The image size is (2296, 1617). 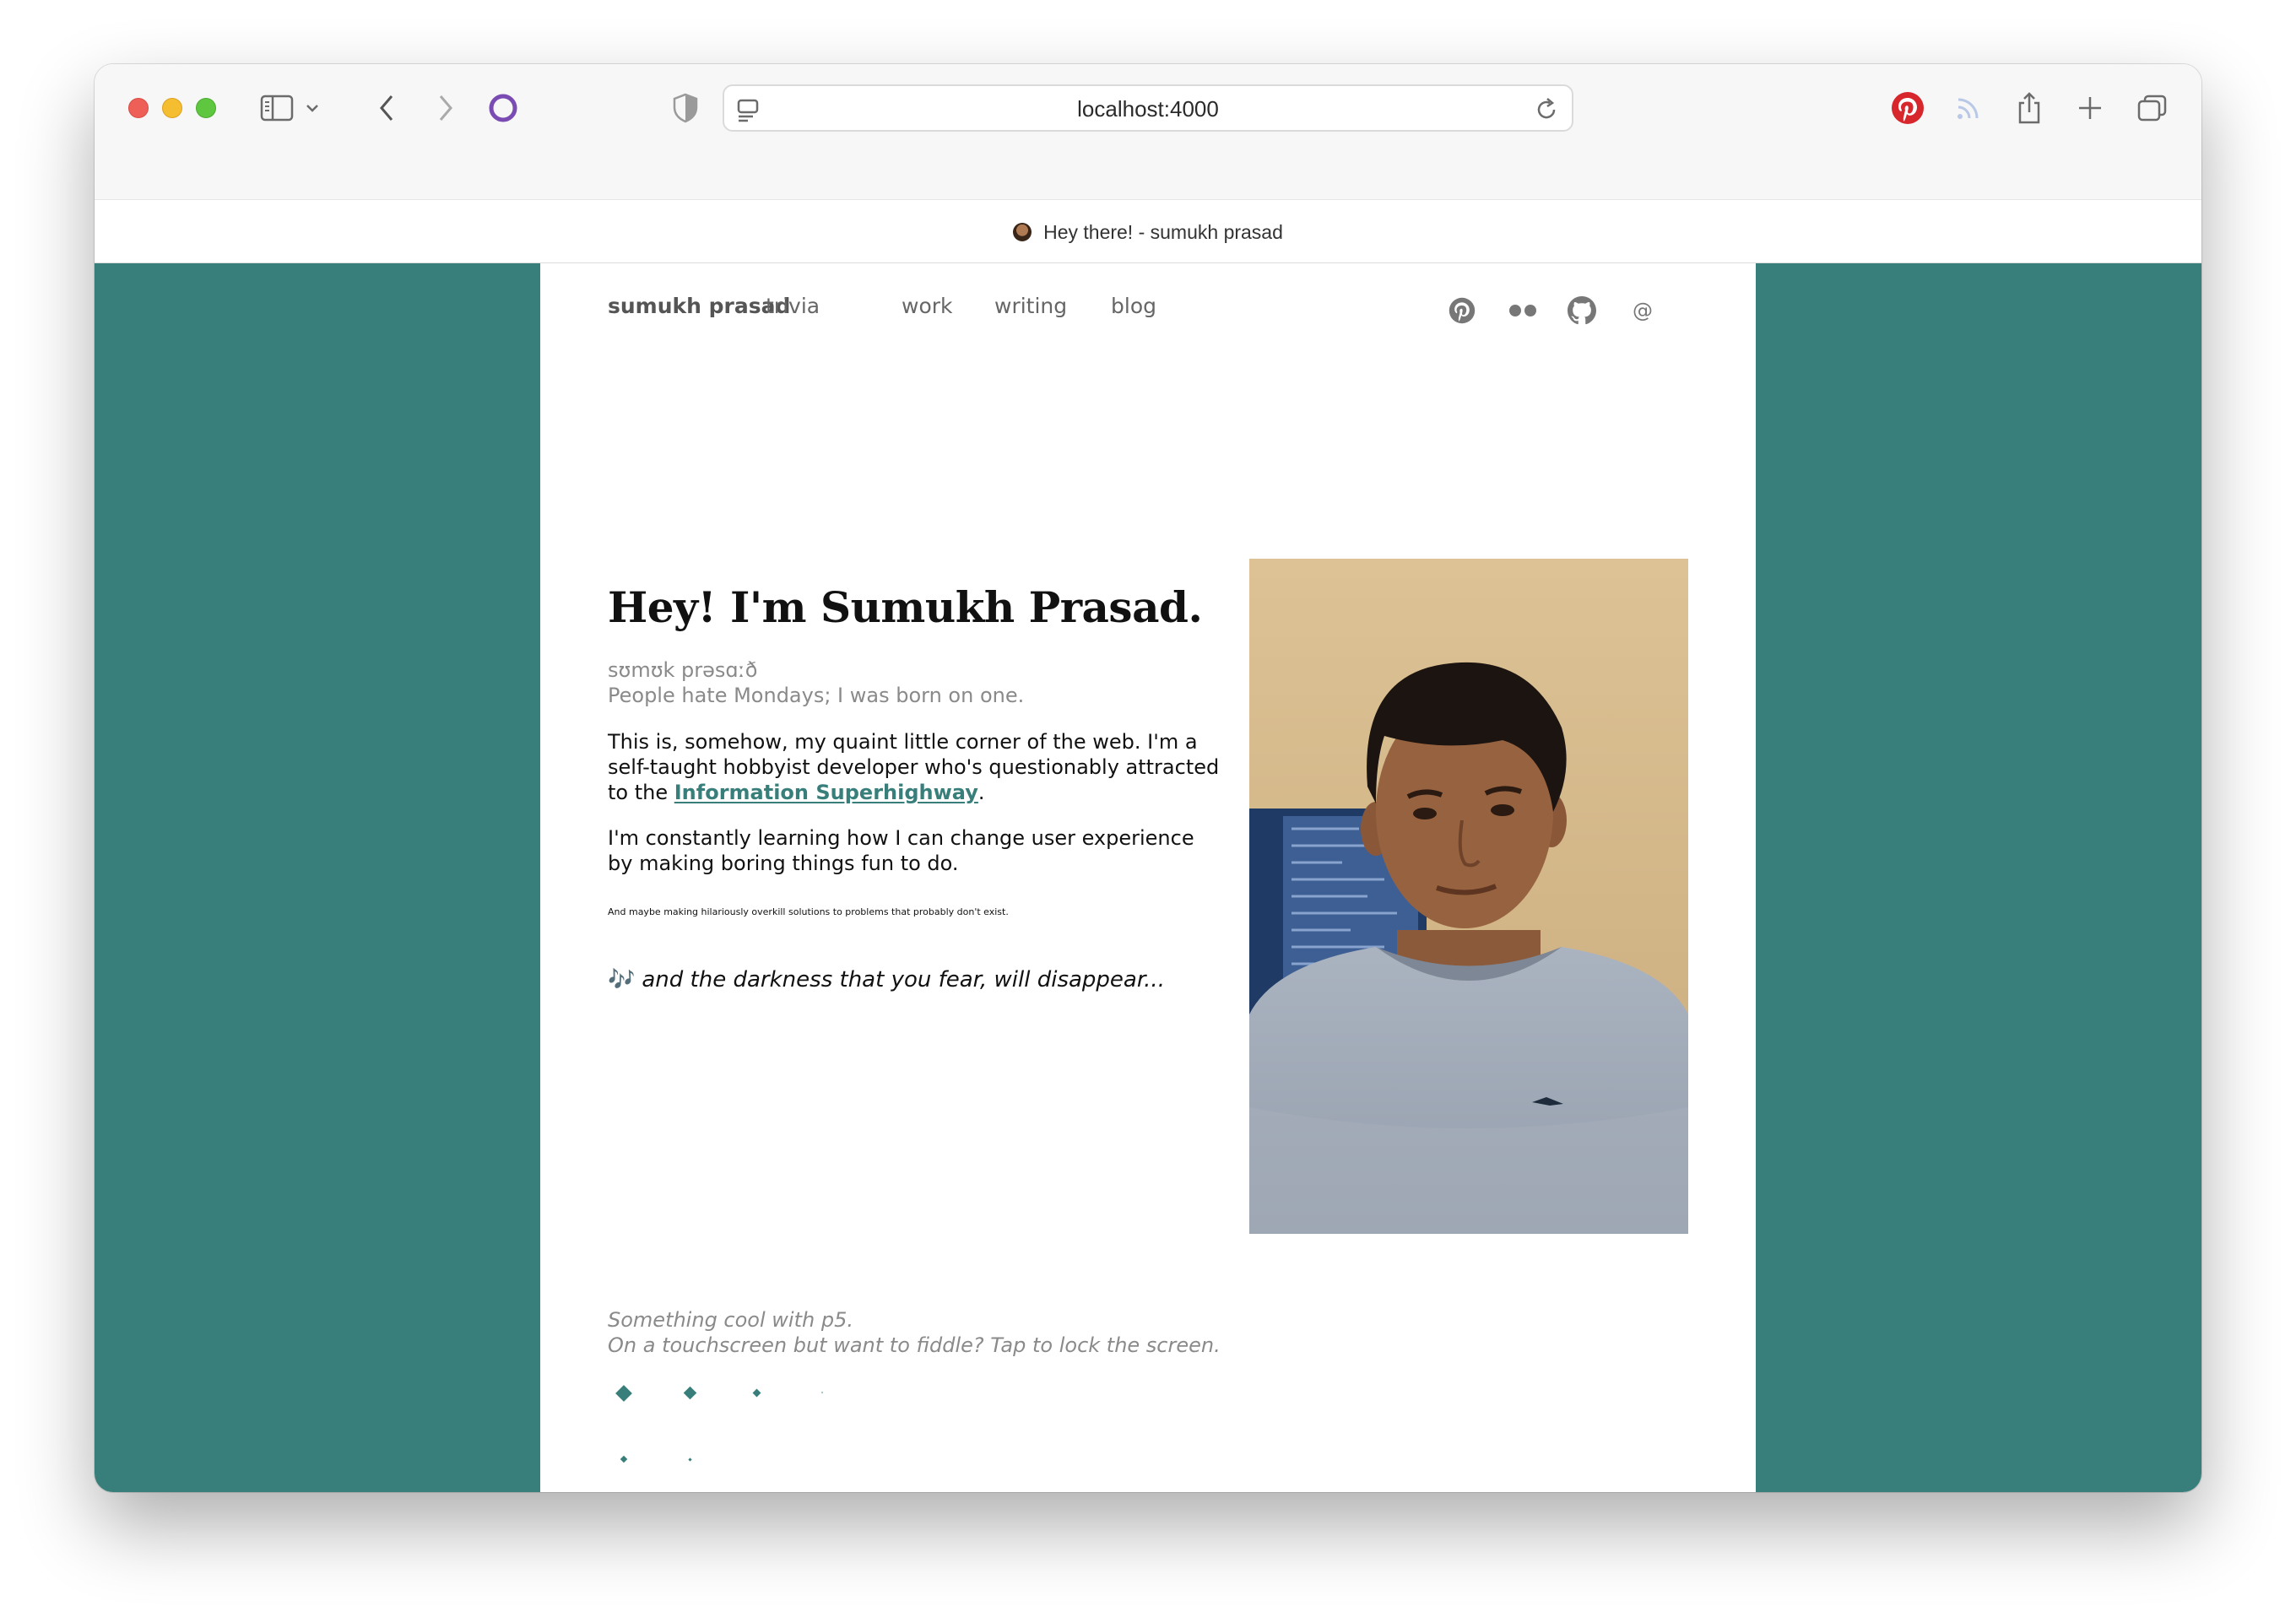 What do you see at coordinates (387, 108) in the screenshot?
I see `back-icon` at bounding box center [387, 108].